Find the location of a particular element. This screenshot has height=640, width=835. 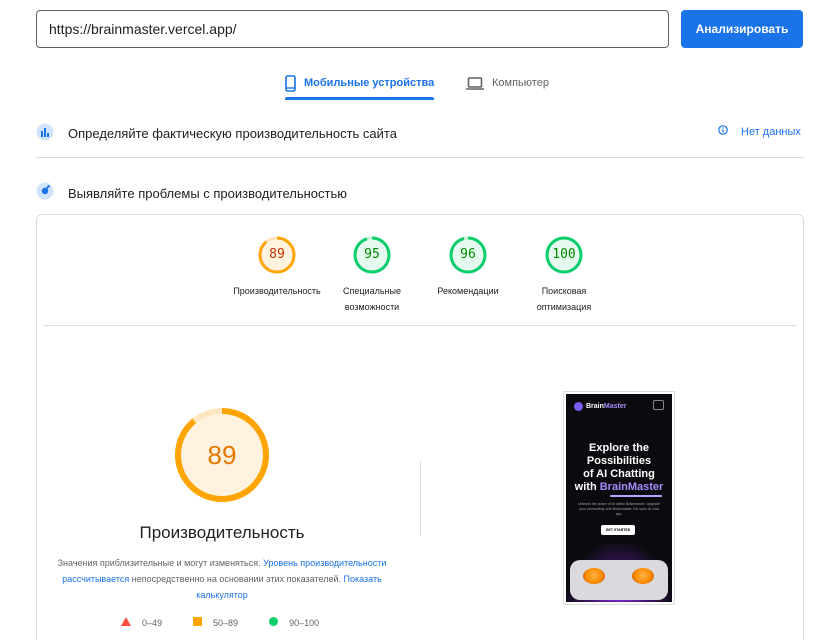

gauge-score: 96 is located at coordinates (468, 254).